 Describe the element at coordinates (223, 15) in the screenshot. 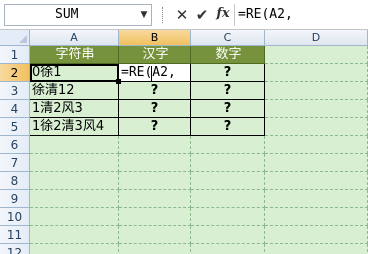

I see `insert-function-button: fx` at that location.